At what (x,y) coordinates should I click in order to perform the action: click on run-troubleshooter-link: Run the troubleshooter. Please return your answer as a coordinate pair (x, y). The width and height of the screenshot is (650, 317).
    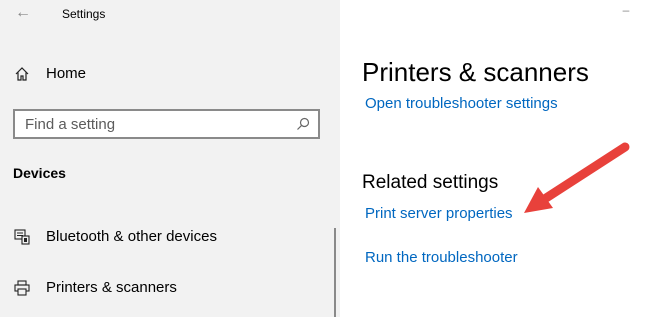
    Looking at the image, I should click on (441, 257).